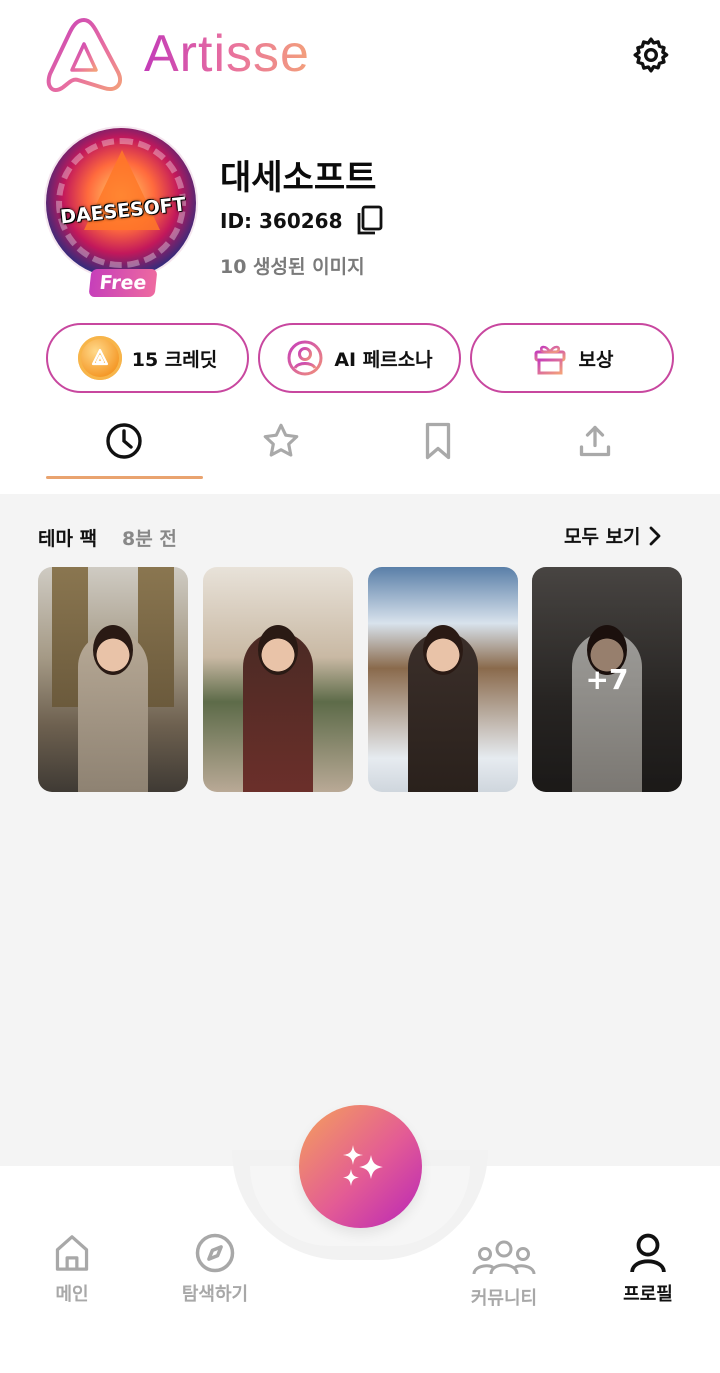  Describe the element at coordinates (572, 358) in the screenshot. I see `rewards-button: 보상` at that location.